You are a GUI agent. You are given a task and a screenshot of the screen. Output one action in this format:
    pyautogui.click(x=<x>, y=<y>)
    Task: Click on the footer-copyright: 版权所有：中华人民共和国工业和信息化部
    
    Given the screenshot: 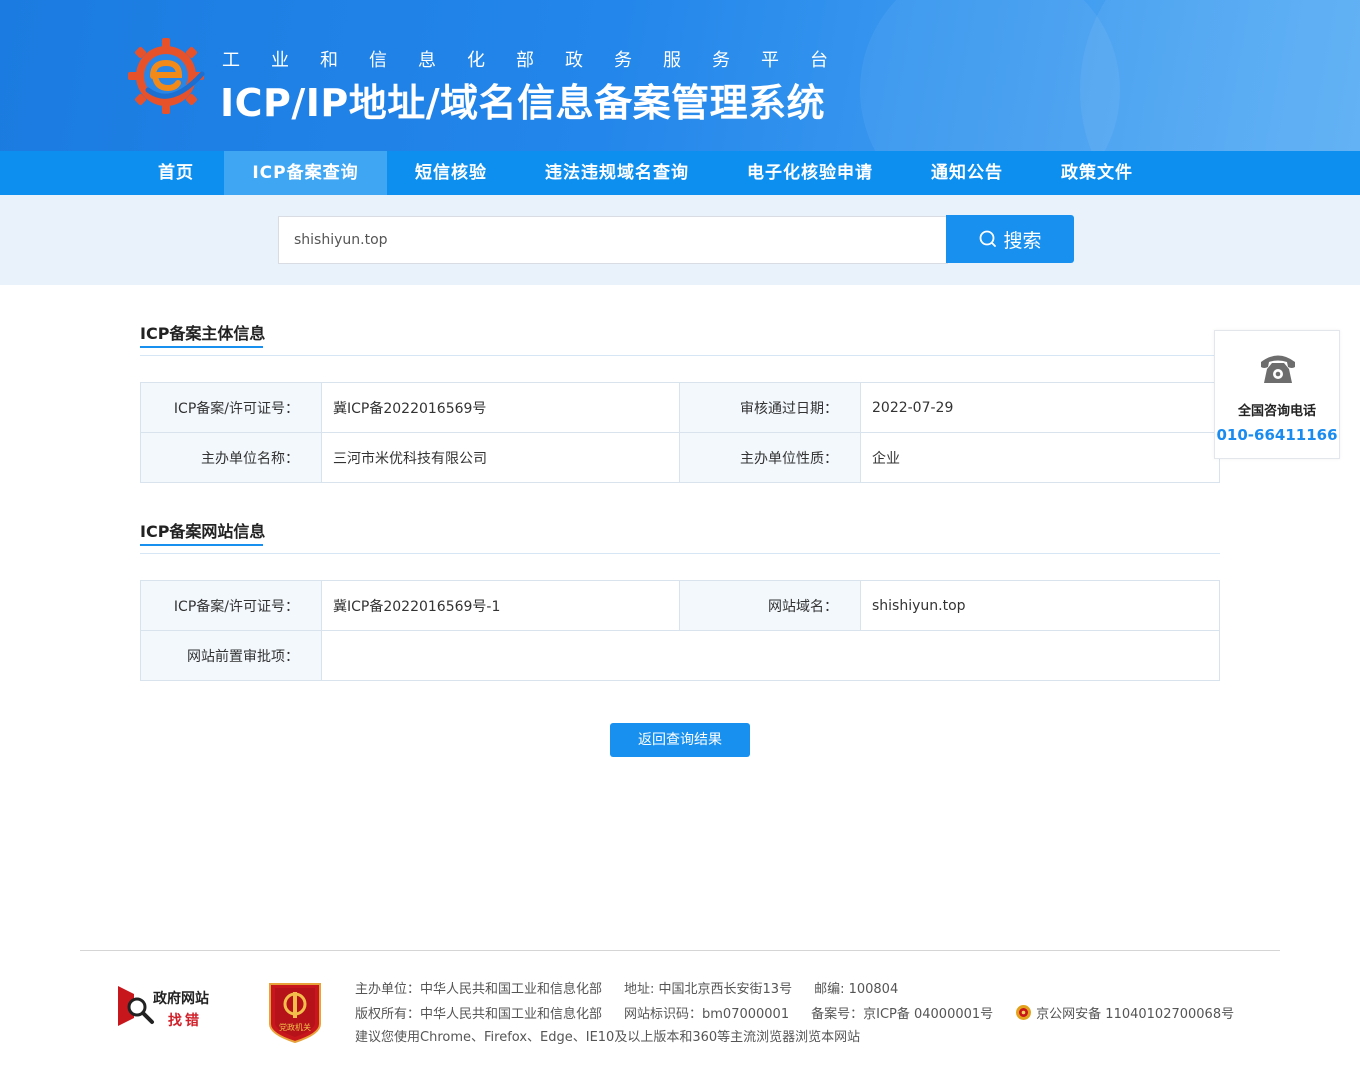 What is the action you would take?
    pyautogui.click(x=479, y=1014)
    